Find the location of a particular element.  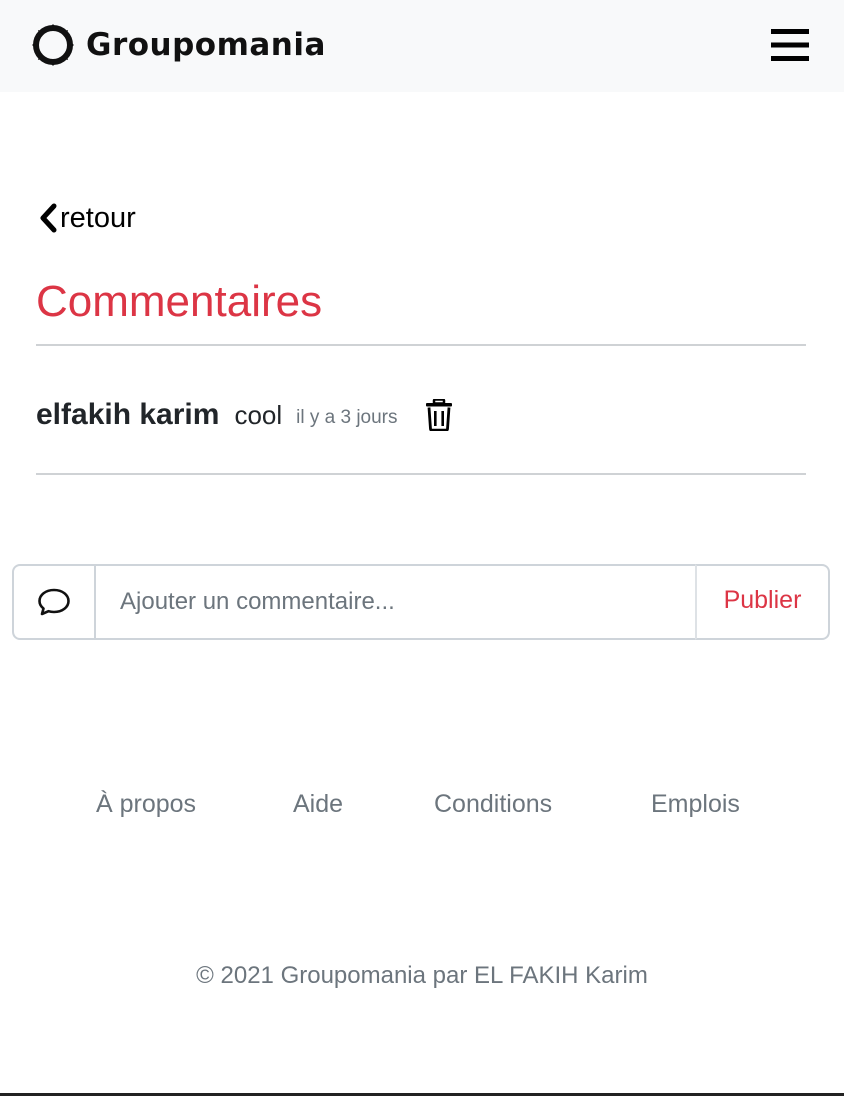

brand-home-link: Groupomania is located at coordinates (178, 45).